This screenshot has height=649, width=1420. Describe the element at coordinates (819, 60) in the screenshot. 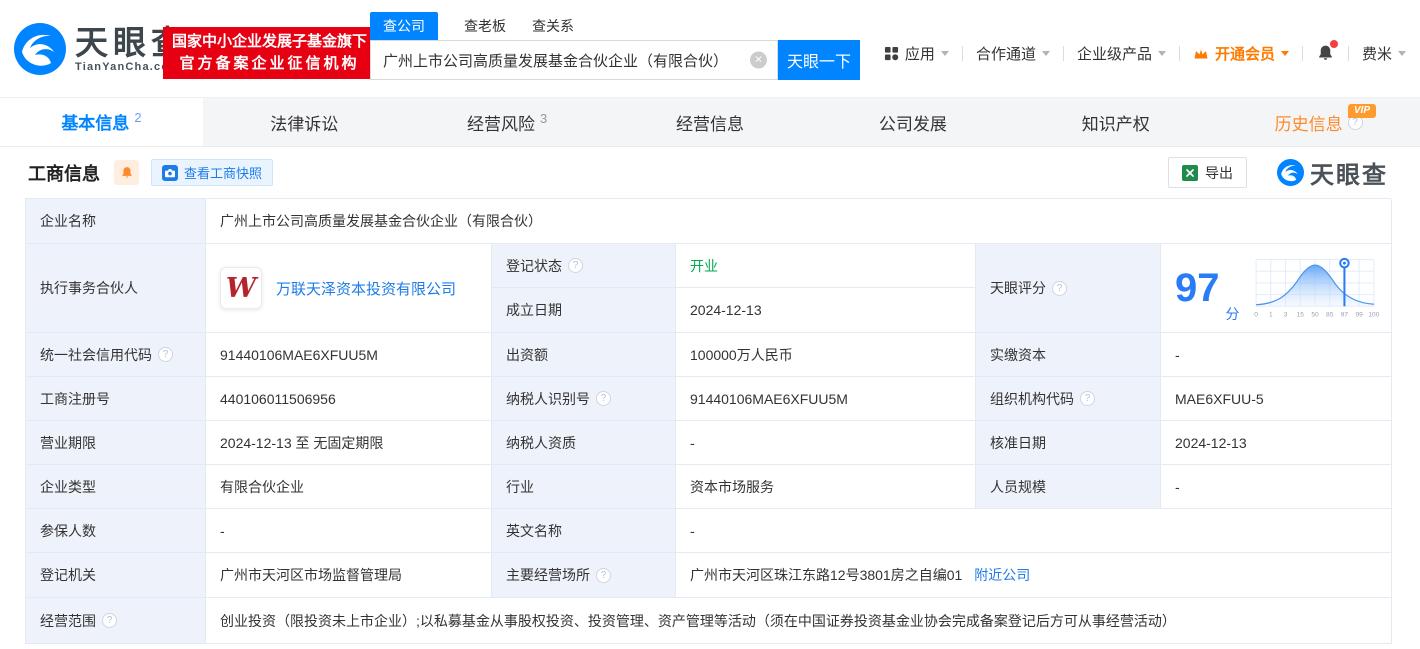

I see `search-button: 天眼一下` at that location.